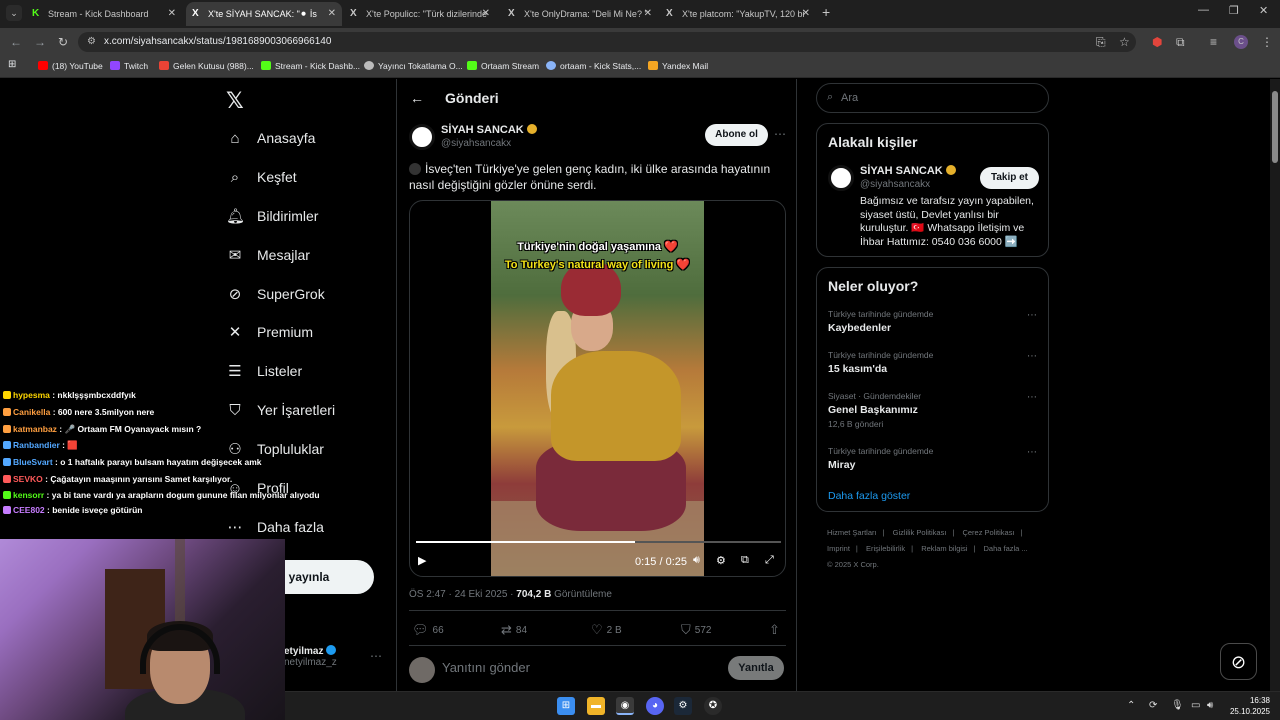 Image resolution: width=1280 pixels, height=720 pixels. I want to click on repost-action: ⇄ 84, so click(514, 630).